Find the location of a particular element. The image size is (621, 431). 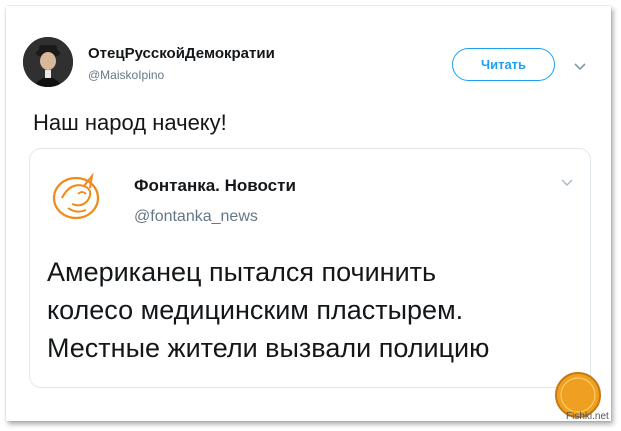

user-handle: @MaiskoIpino is located at coordinates (126, 75).